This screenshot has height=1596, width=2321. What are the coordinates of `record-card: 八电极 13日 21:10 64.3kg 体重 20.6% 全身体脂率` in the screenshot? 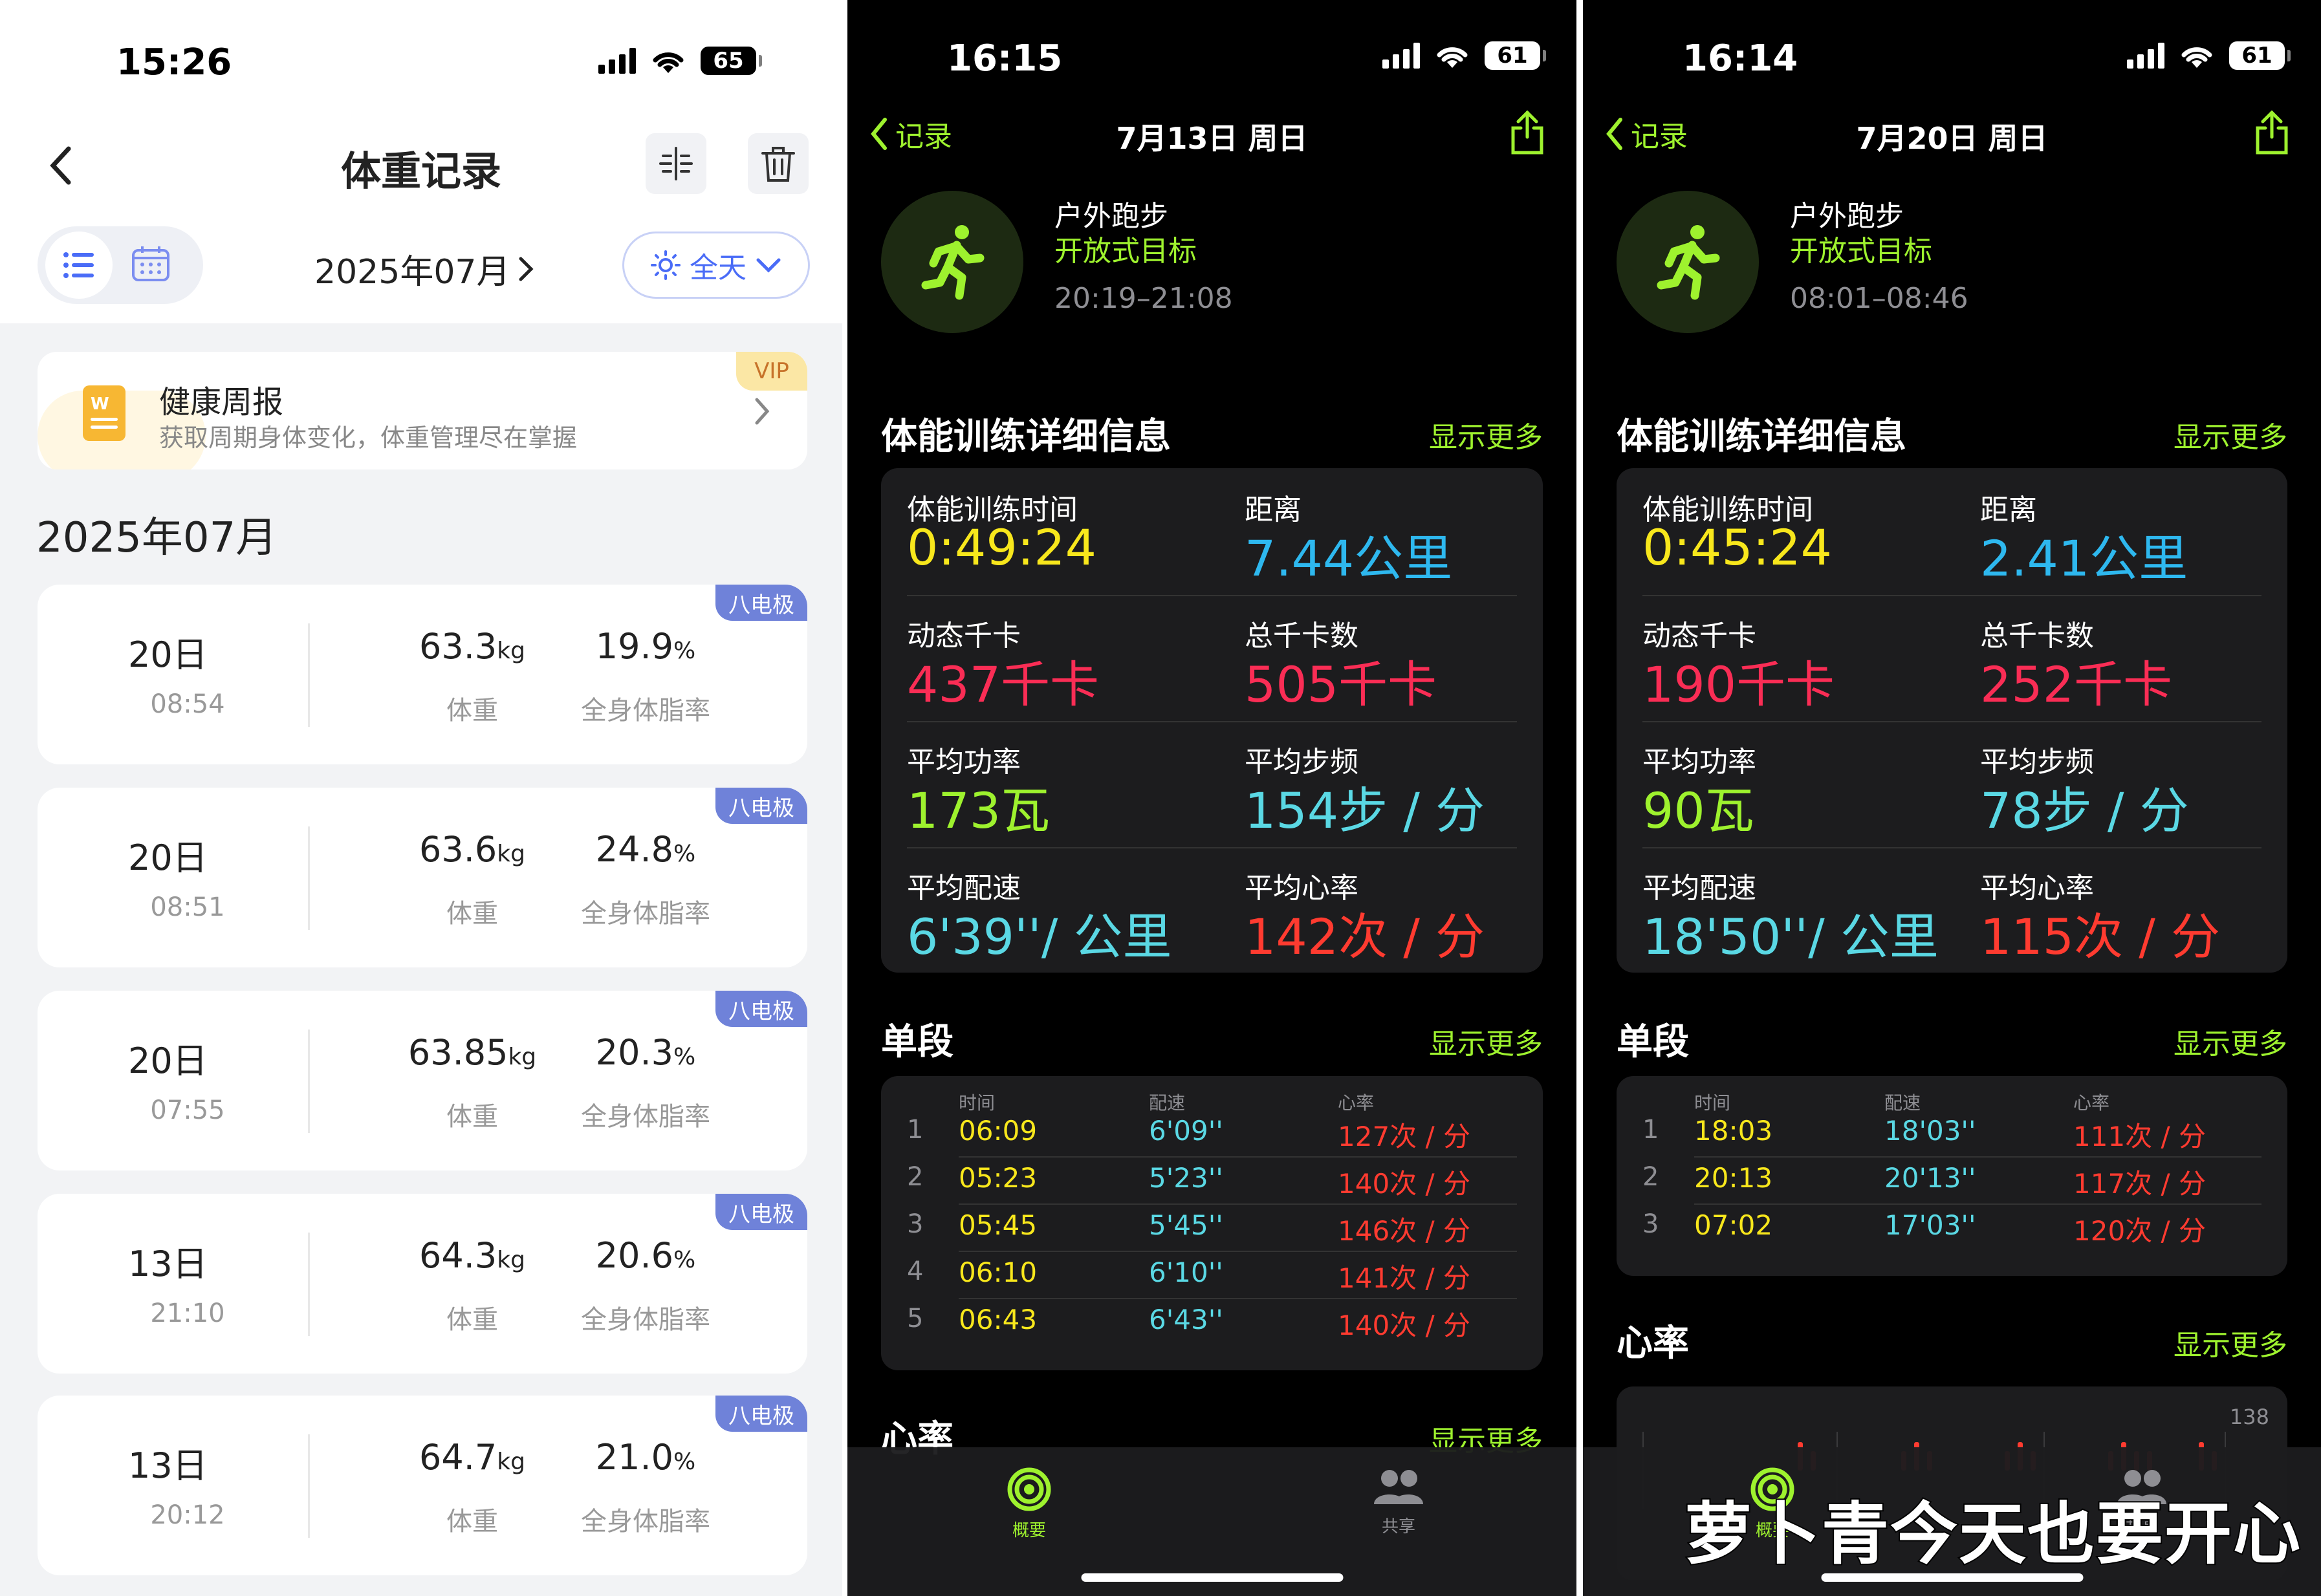 It's located at (422, 1284).